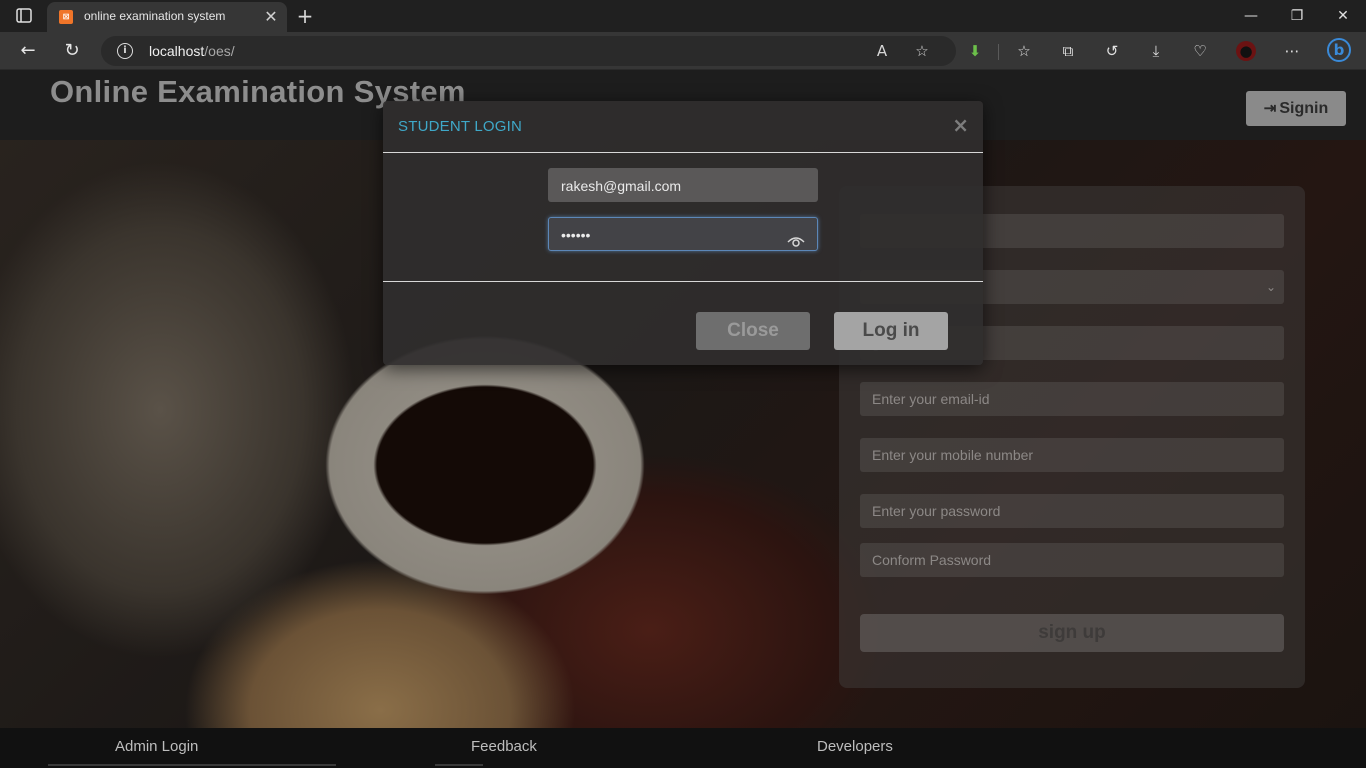 The image size is (1366, 768). I want to click on address-bar: i localhost/oes/ A ☆, so click(528, 51).